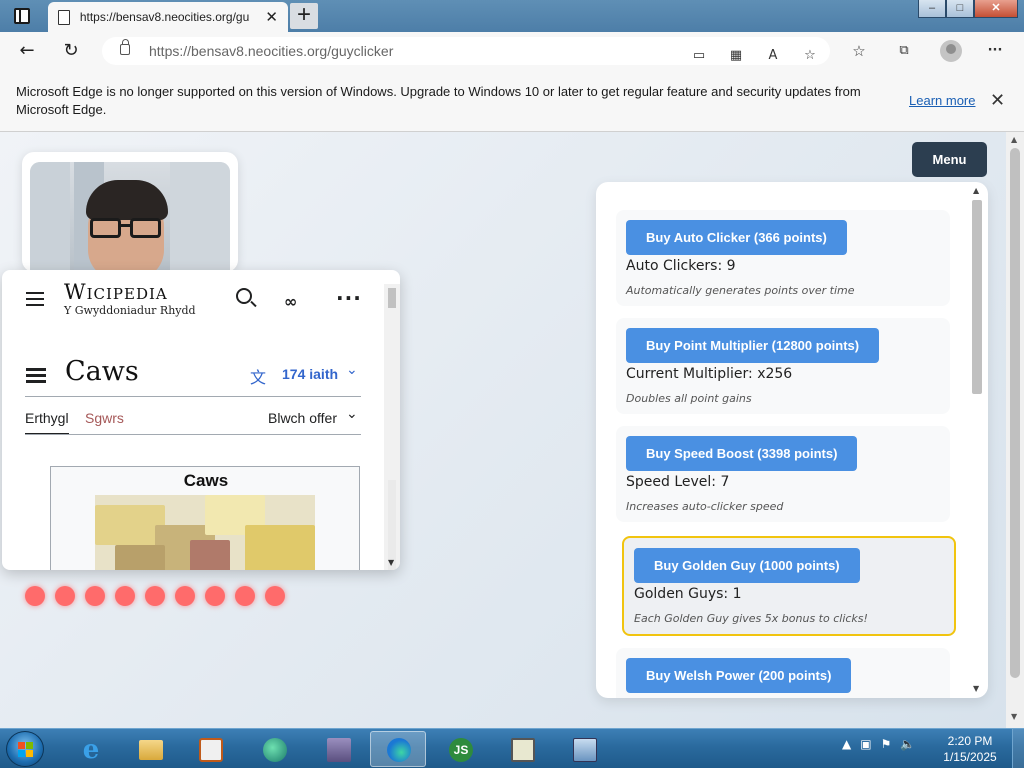 This screenshot has width=1024, height=768. What do you see at coordinates (1018, 748) in the screenshot?
I see `show-desktop-button` at bounding box center [1018, 748].